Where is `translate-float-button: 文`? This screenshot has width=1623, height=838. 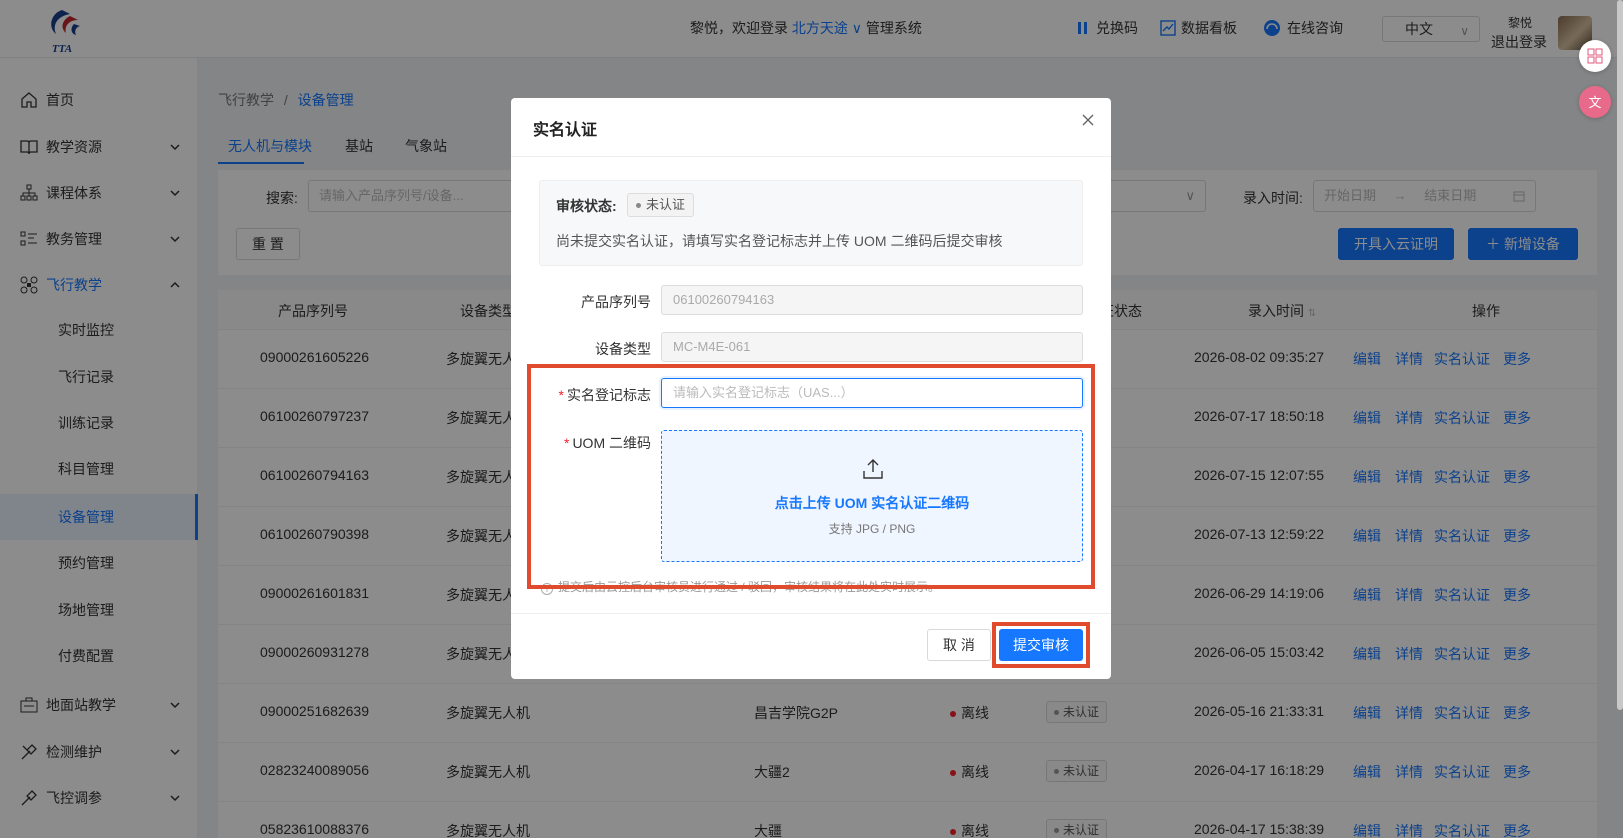 translate-float-button: 文 is located at coordinates (1595, 102).